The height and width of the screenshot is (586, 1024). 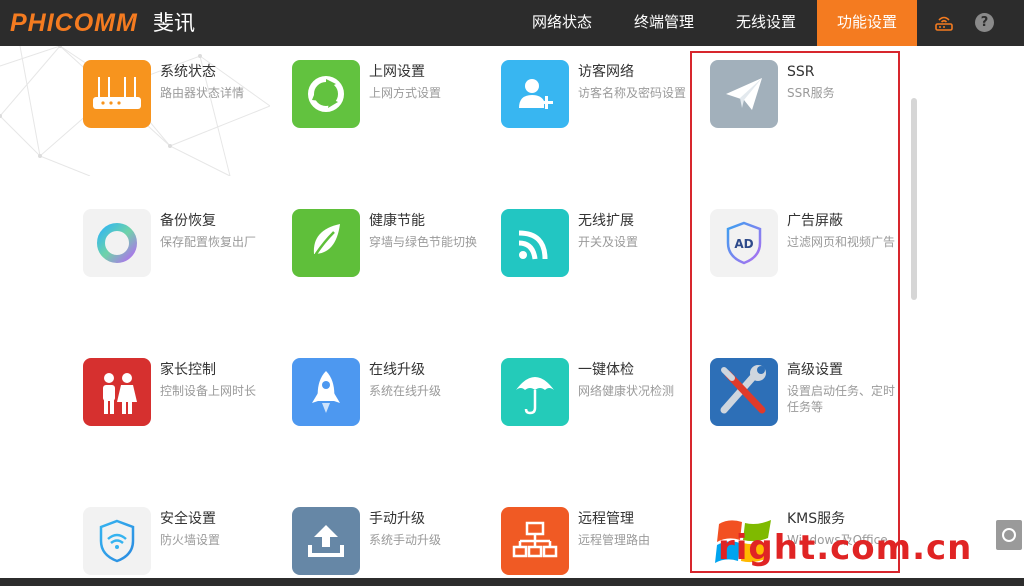 I want to click on router-status-icon, so click(x=944, y=23).